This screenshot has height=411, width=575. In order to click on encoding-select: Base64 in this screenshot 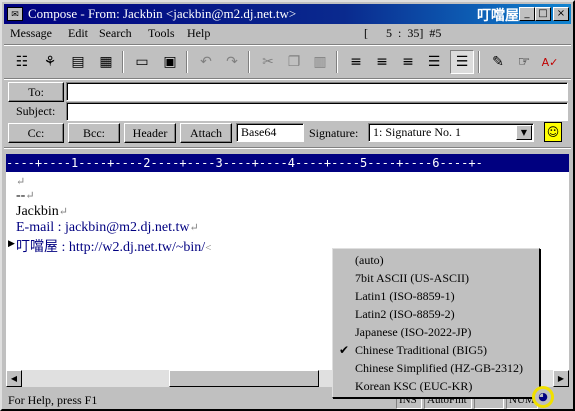, I will do `click(270, 132)`.